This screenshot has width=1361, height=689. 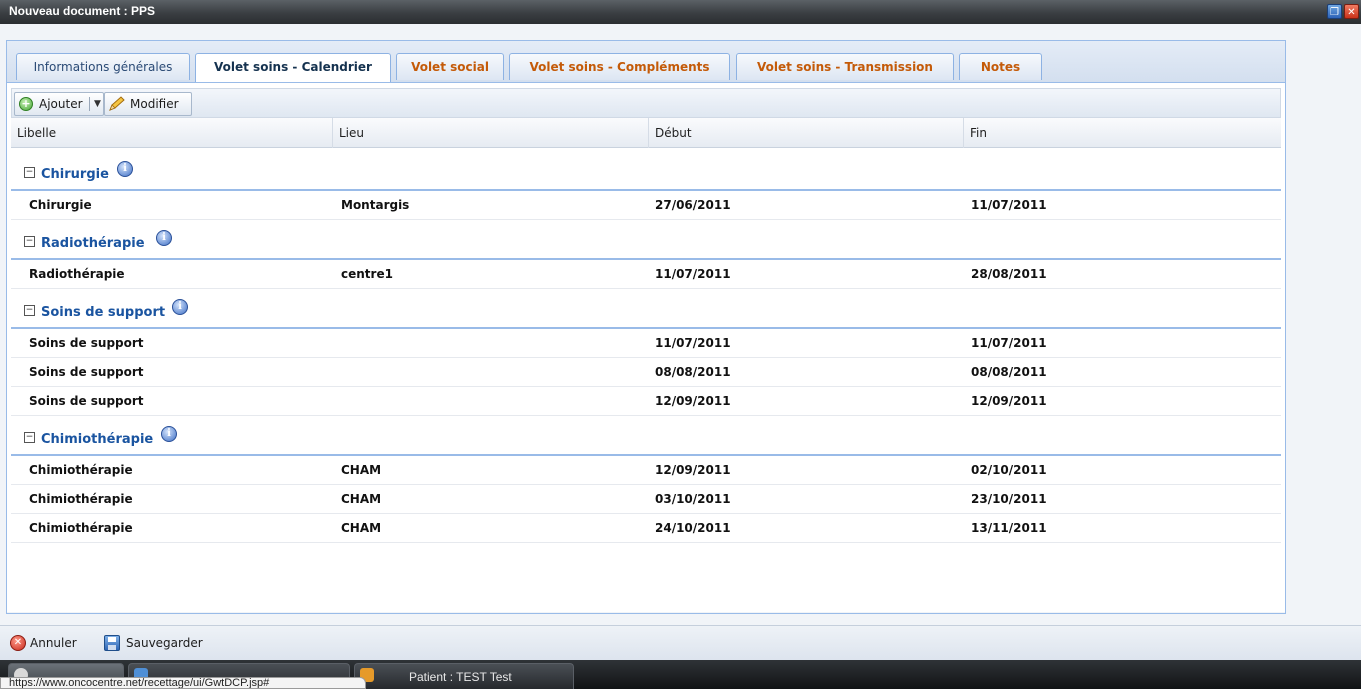 I want to click on edit-button-label: Modifier, so click(x=154, y=104).